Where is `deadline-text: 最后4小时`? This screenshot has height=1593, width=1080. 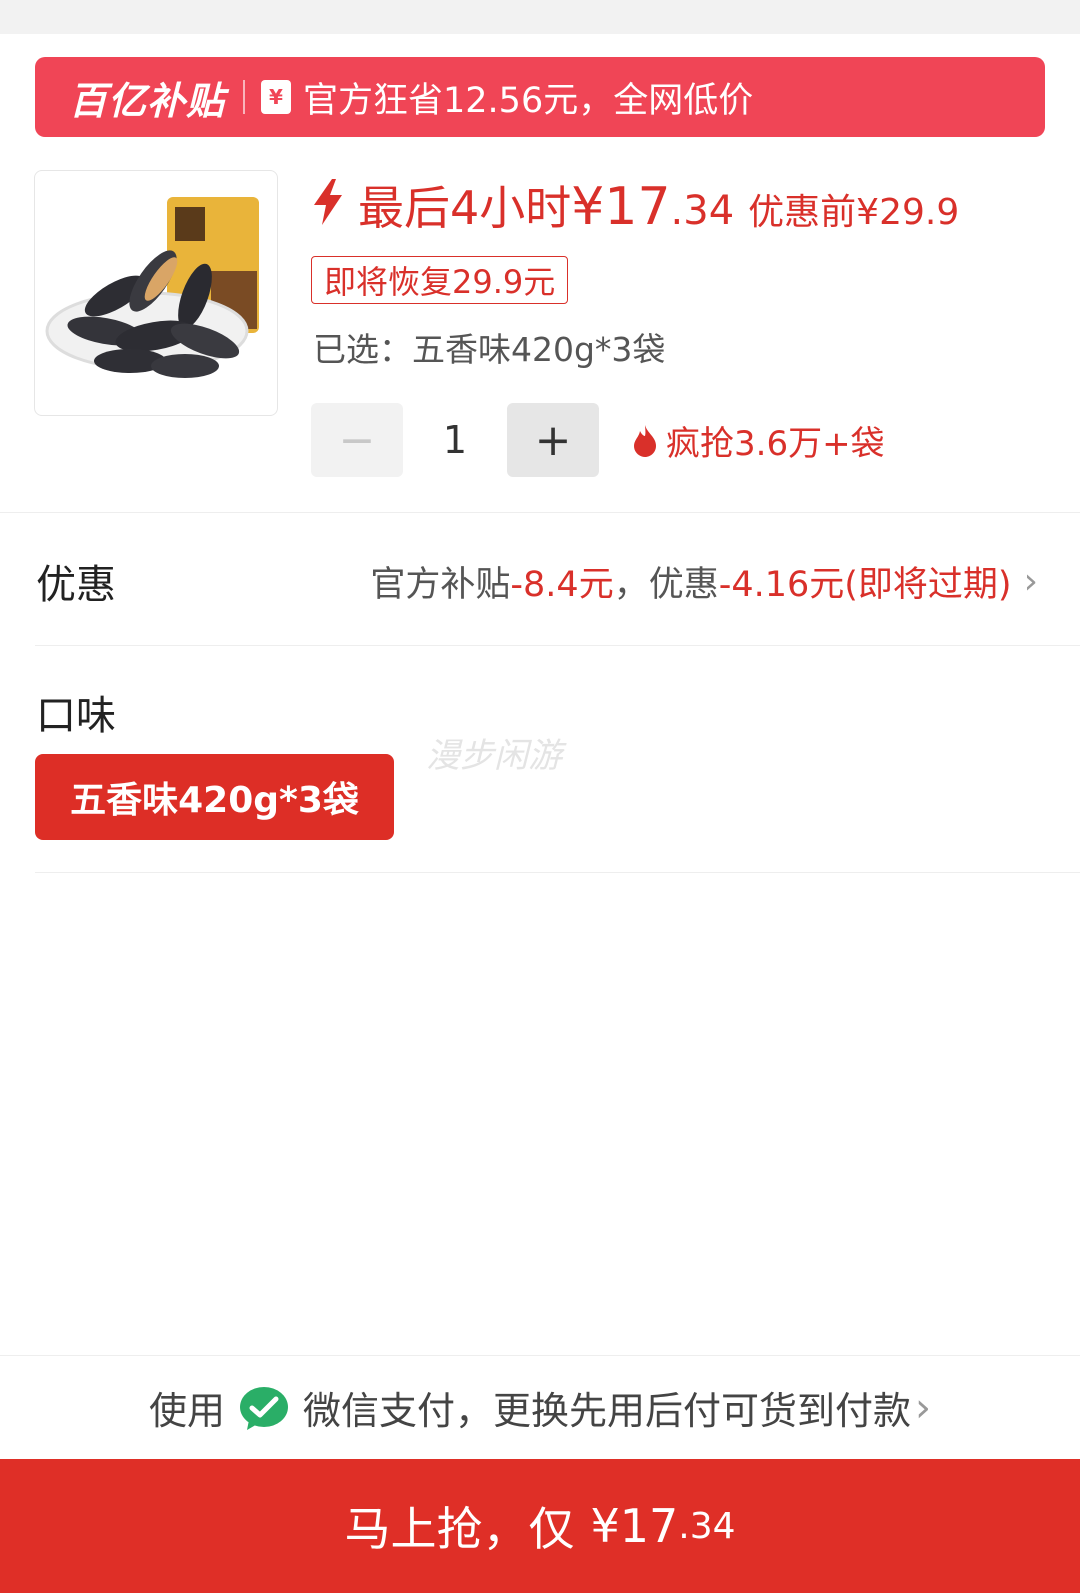 deadline-text: 最后4小时 is located at coordinates (465, 208).